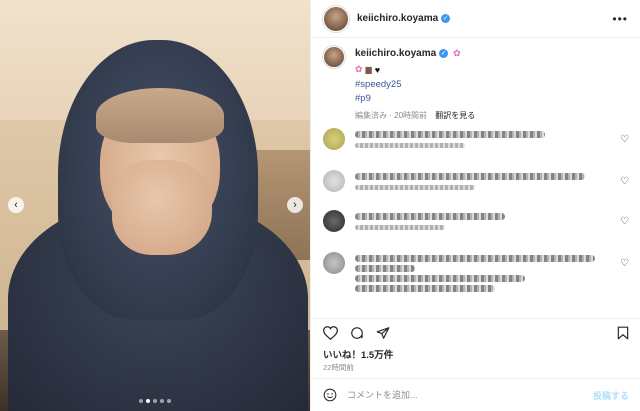  What do you see at coordinates (620, 19) in the screenshot?
I see `more-options-icon: •••` at bounding box center [620, 19].